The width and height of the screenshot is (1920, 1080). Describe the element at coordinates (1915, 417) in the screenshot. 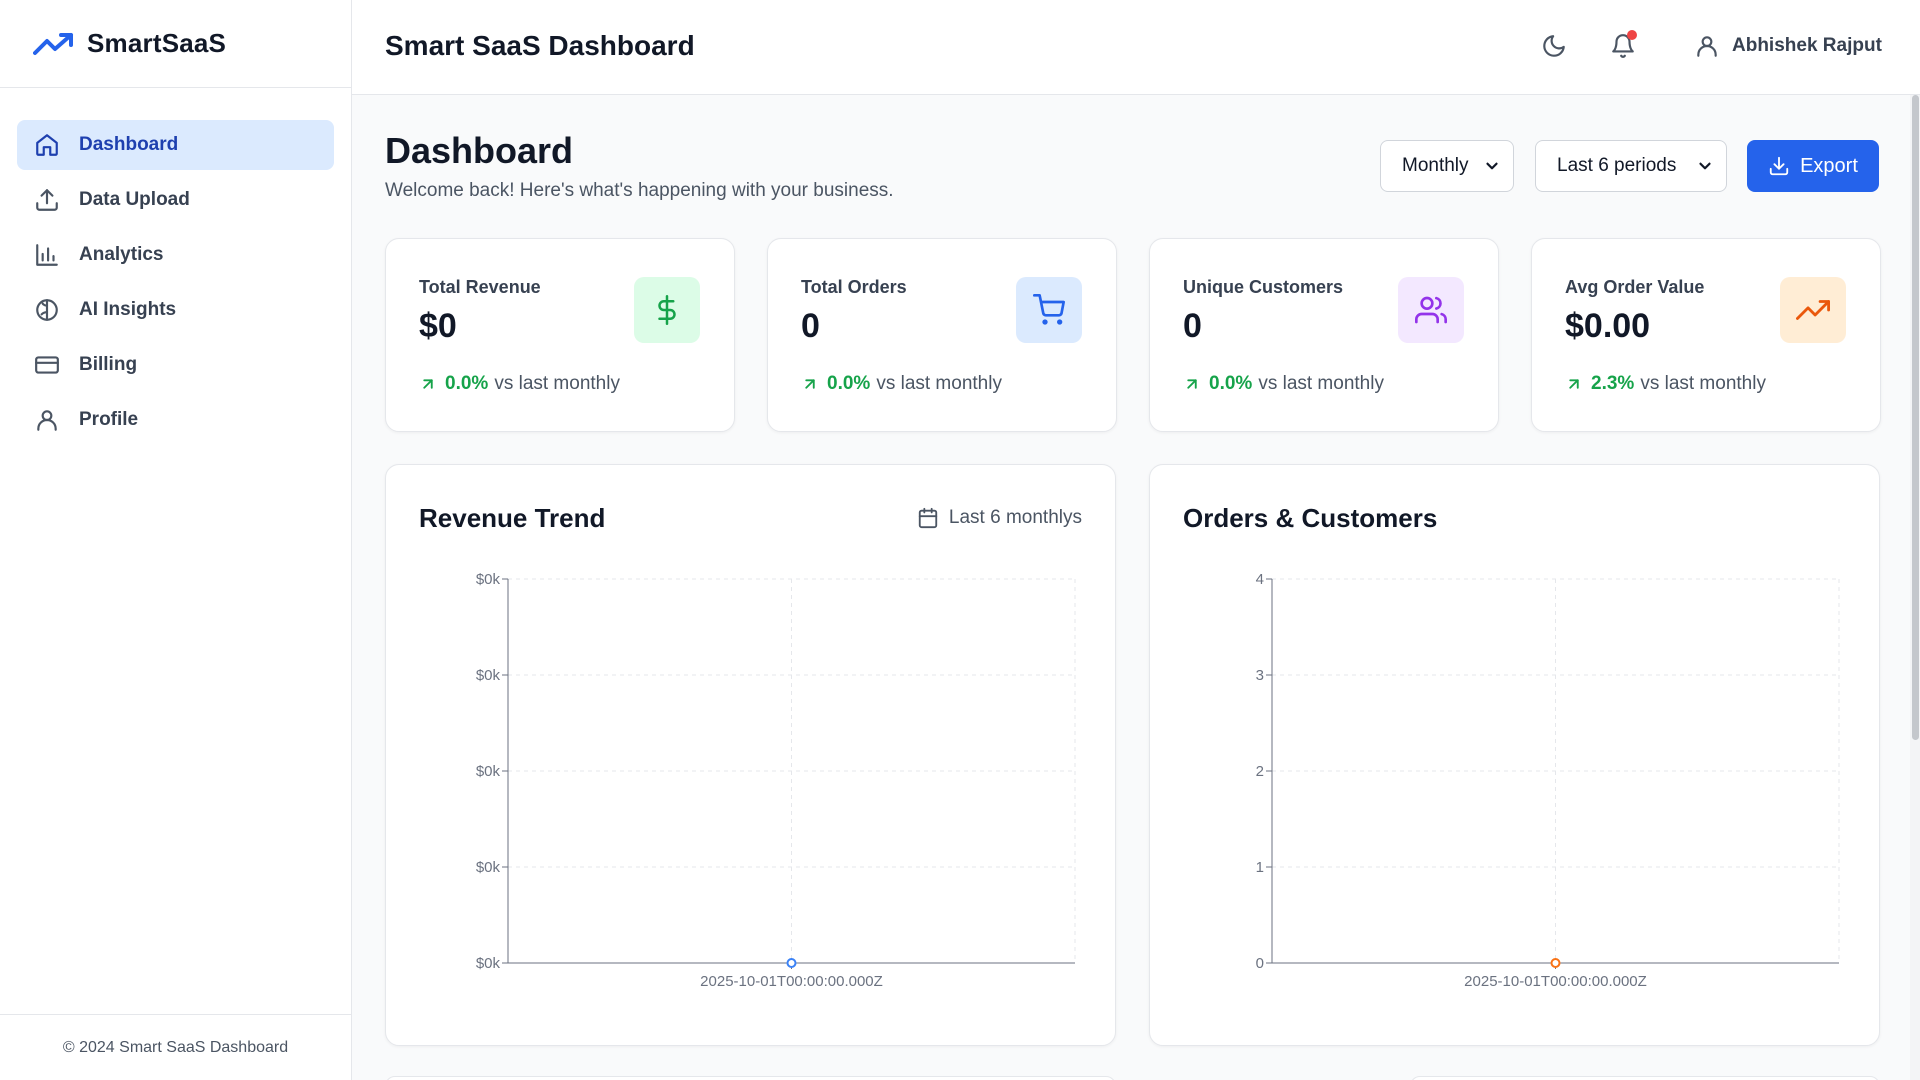

I see `scrollbar-thumb` at that location.